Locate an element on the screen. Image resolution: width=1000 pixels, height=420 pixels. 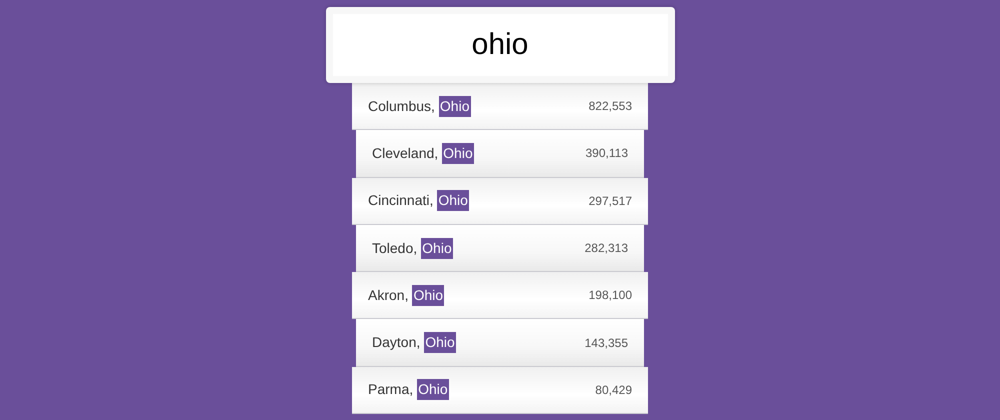
suggestion-row: Akron, Ohio 198,100 is located at coordinates (500, 296).